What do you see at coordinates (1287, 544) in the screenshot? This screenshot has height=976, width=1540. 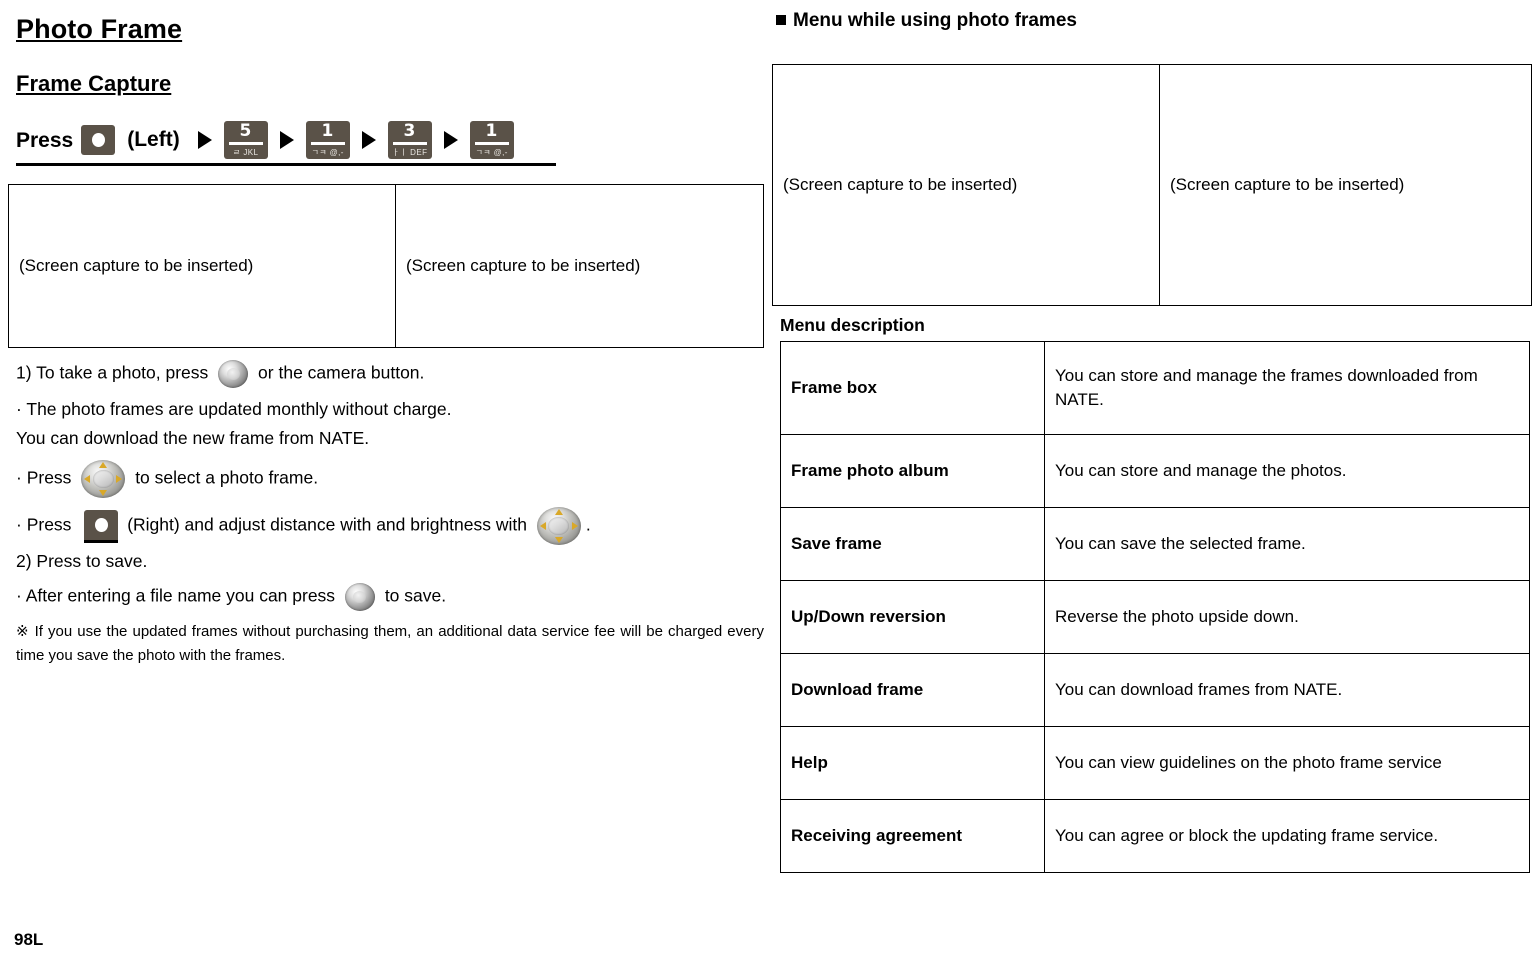 I see `menu-desc-save-frame: You can save the selected frame.` at bounding box center [1287, 544].